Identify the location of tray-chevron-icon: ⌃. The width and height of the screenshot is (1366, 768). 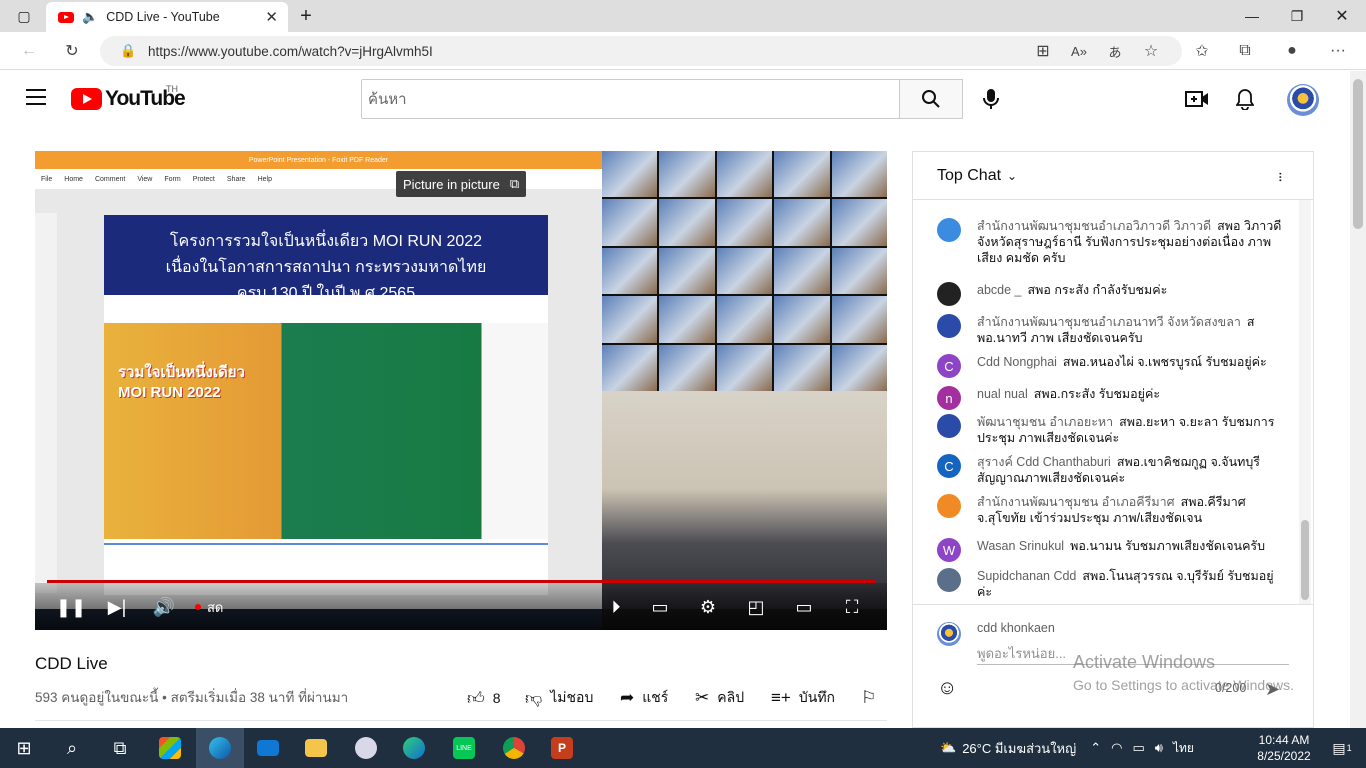
(1095, 748).